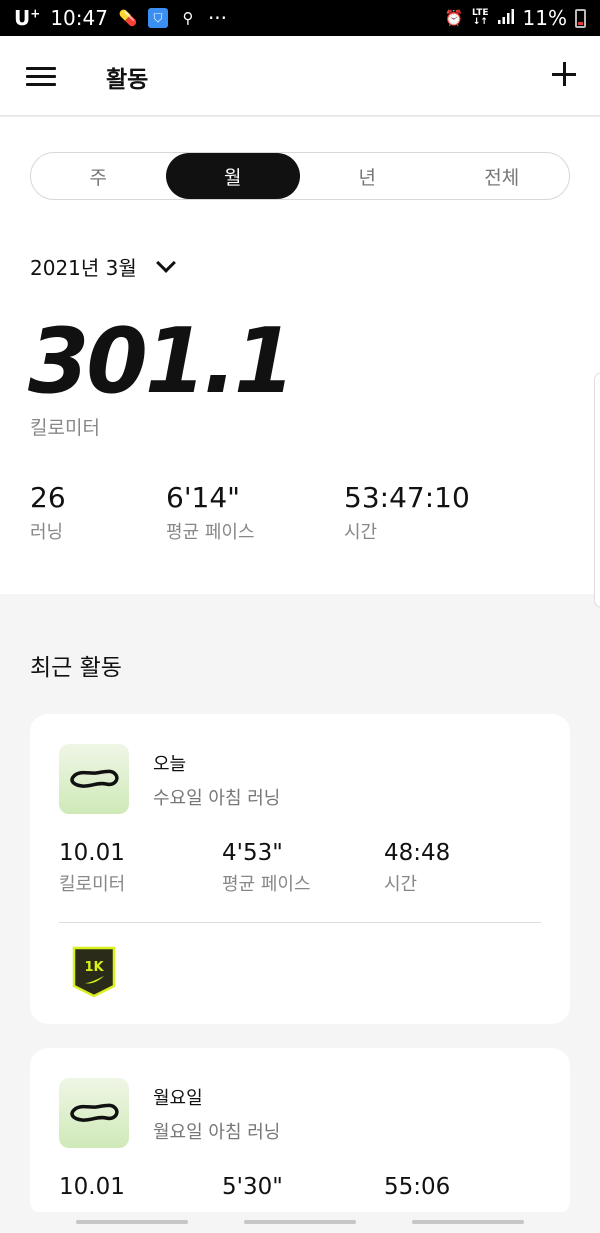  What do you see at coordinates (83, 268) in the screenshot?
I see `period-label: 2021년 3월` at bounding box center [83, 268].